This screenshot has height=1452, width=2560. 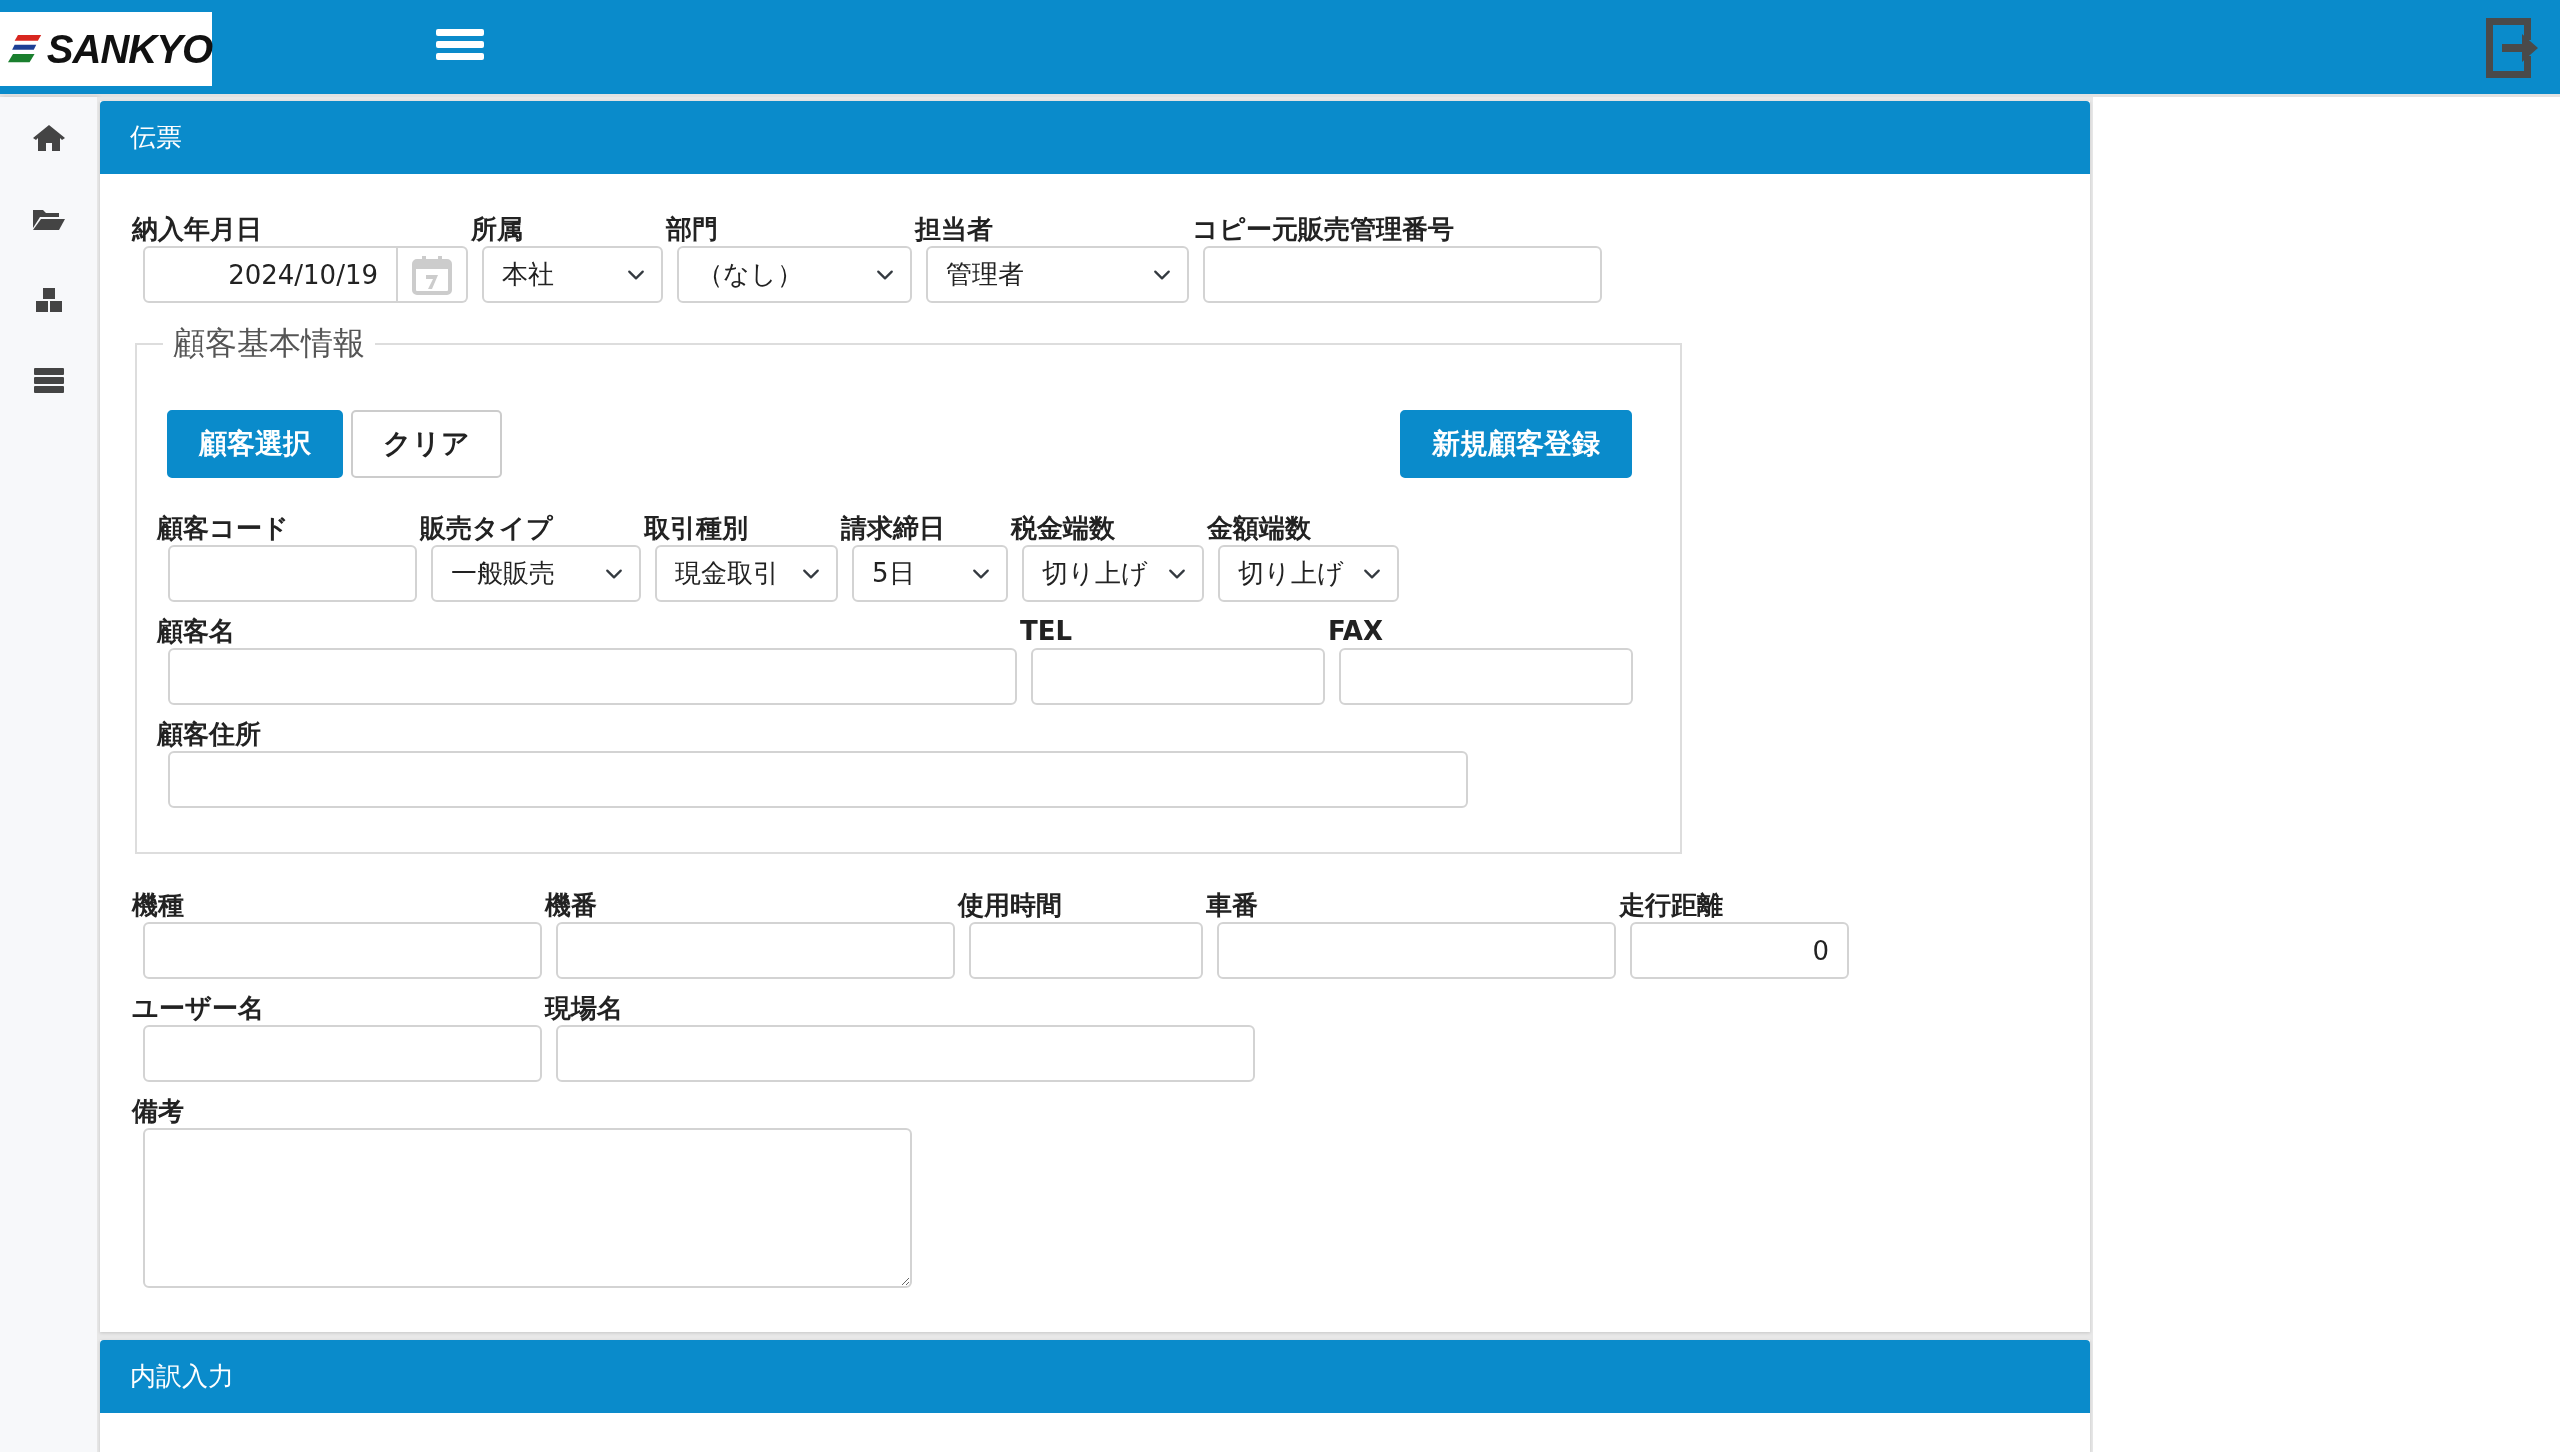 I want to click on select-field: 本社, so click(x=572, y=274).